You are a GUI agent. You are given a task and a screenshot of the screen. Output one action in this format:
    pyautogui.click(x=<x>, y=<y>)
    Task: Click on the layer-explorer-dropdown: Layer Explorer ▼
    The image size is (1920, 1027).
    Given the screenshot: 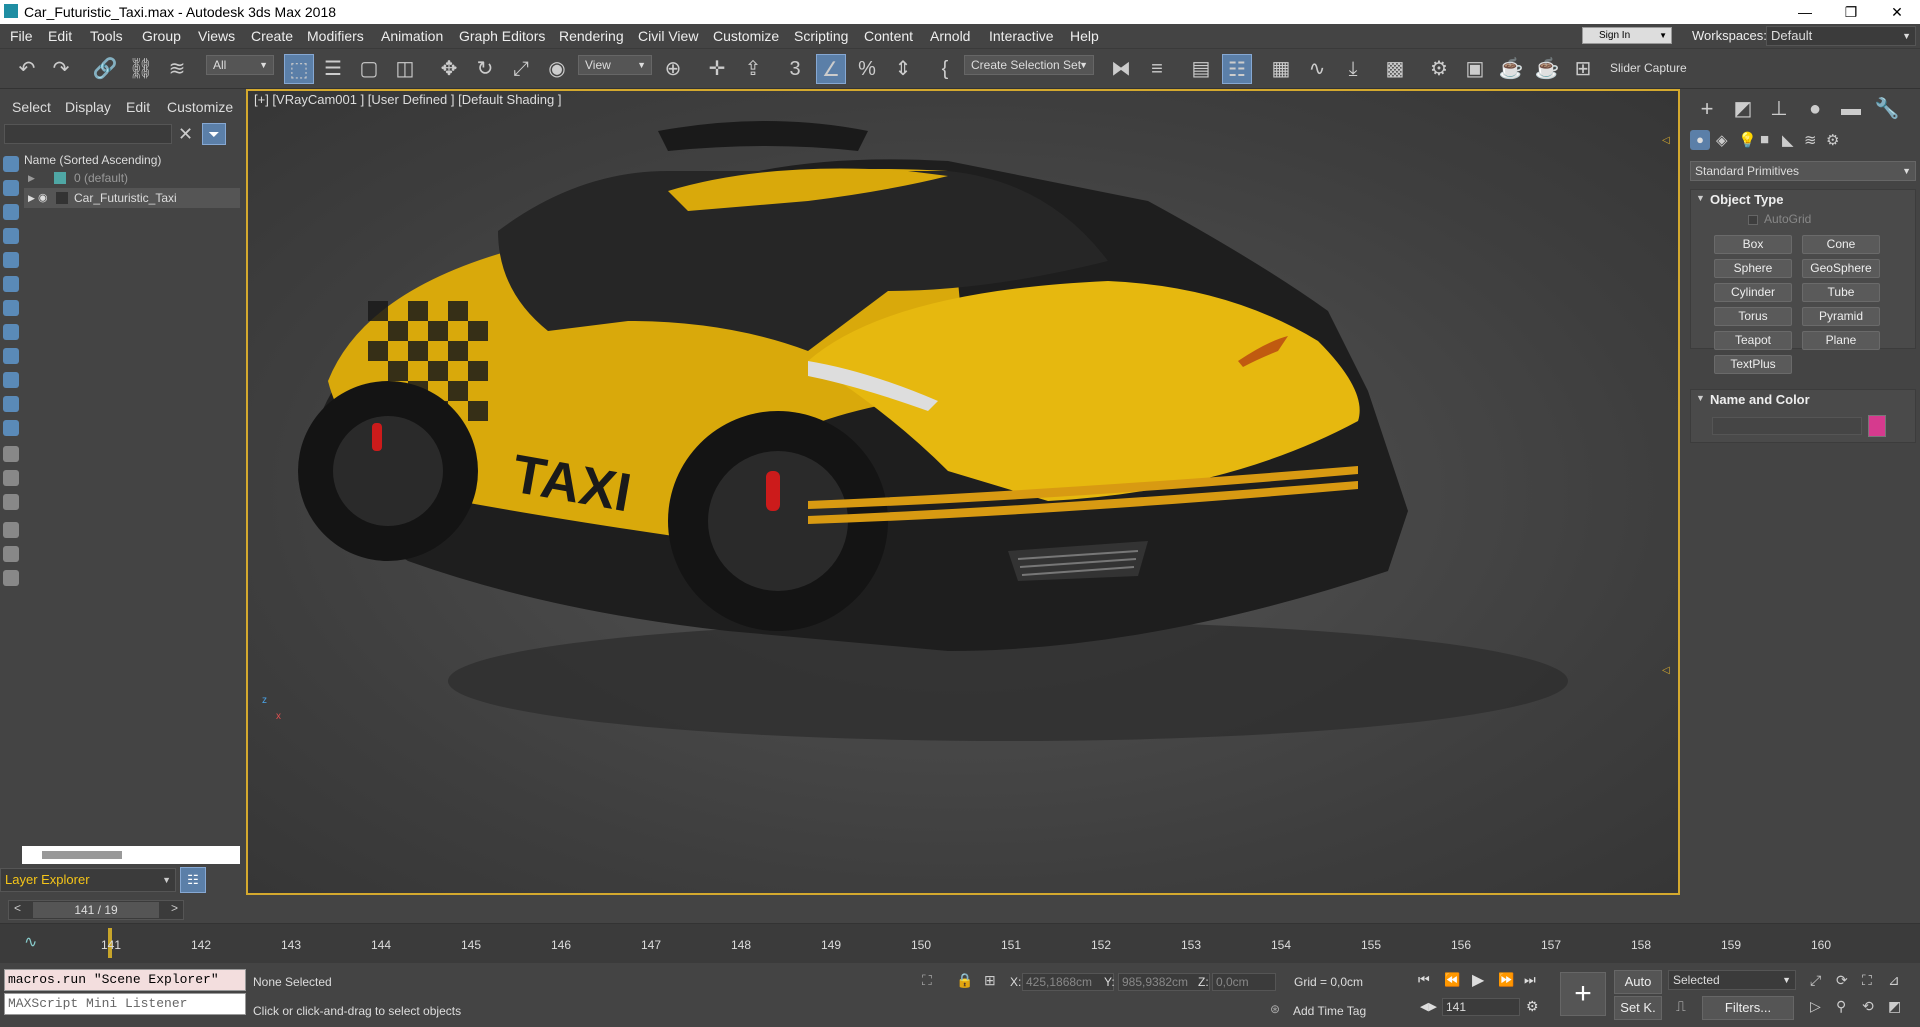 What is the action you would take?
    pyautogui.click(x=88, y=880)
    